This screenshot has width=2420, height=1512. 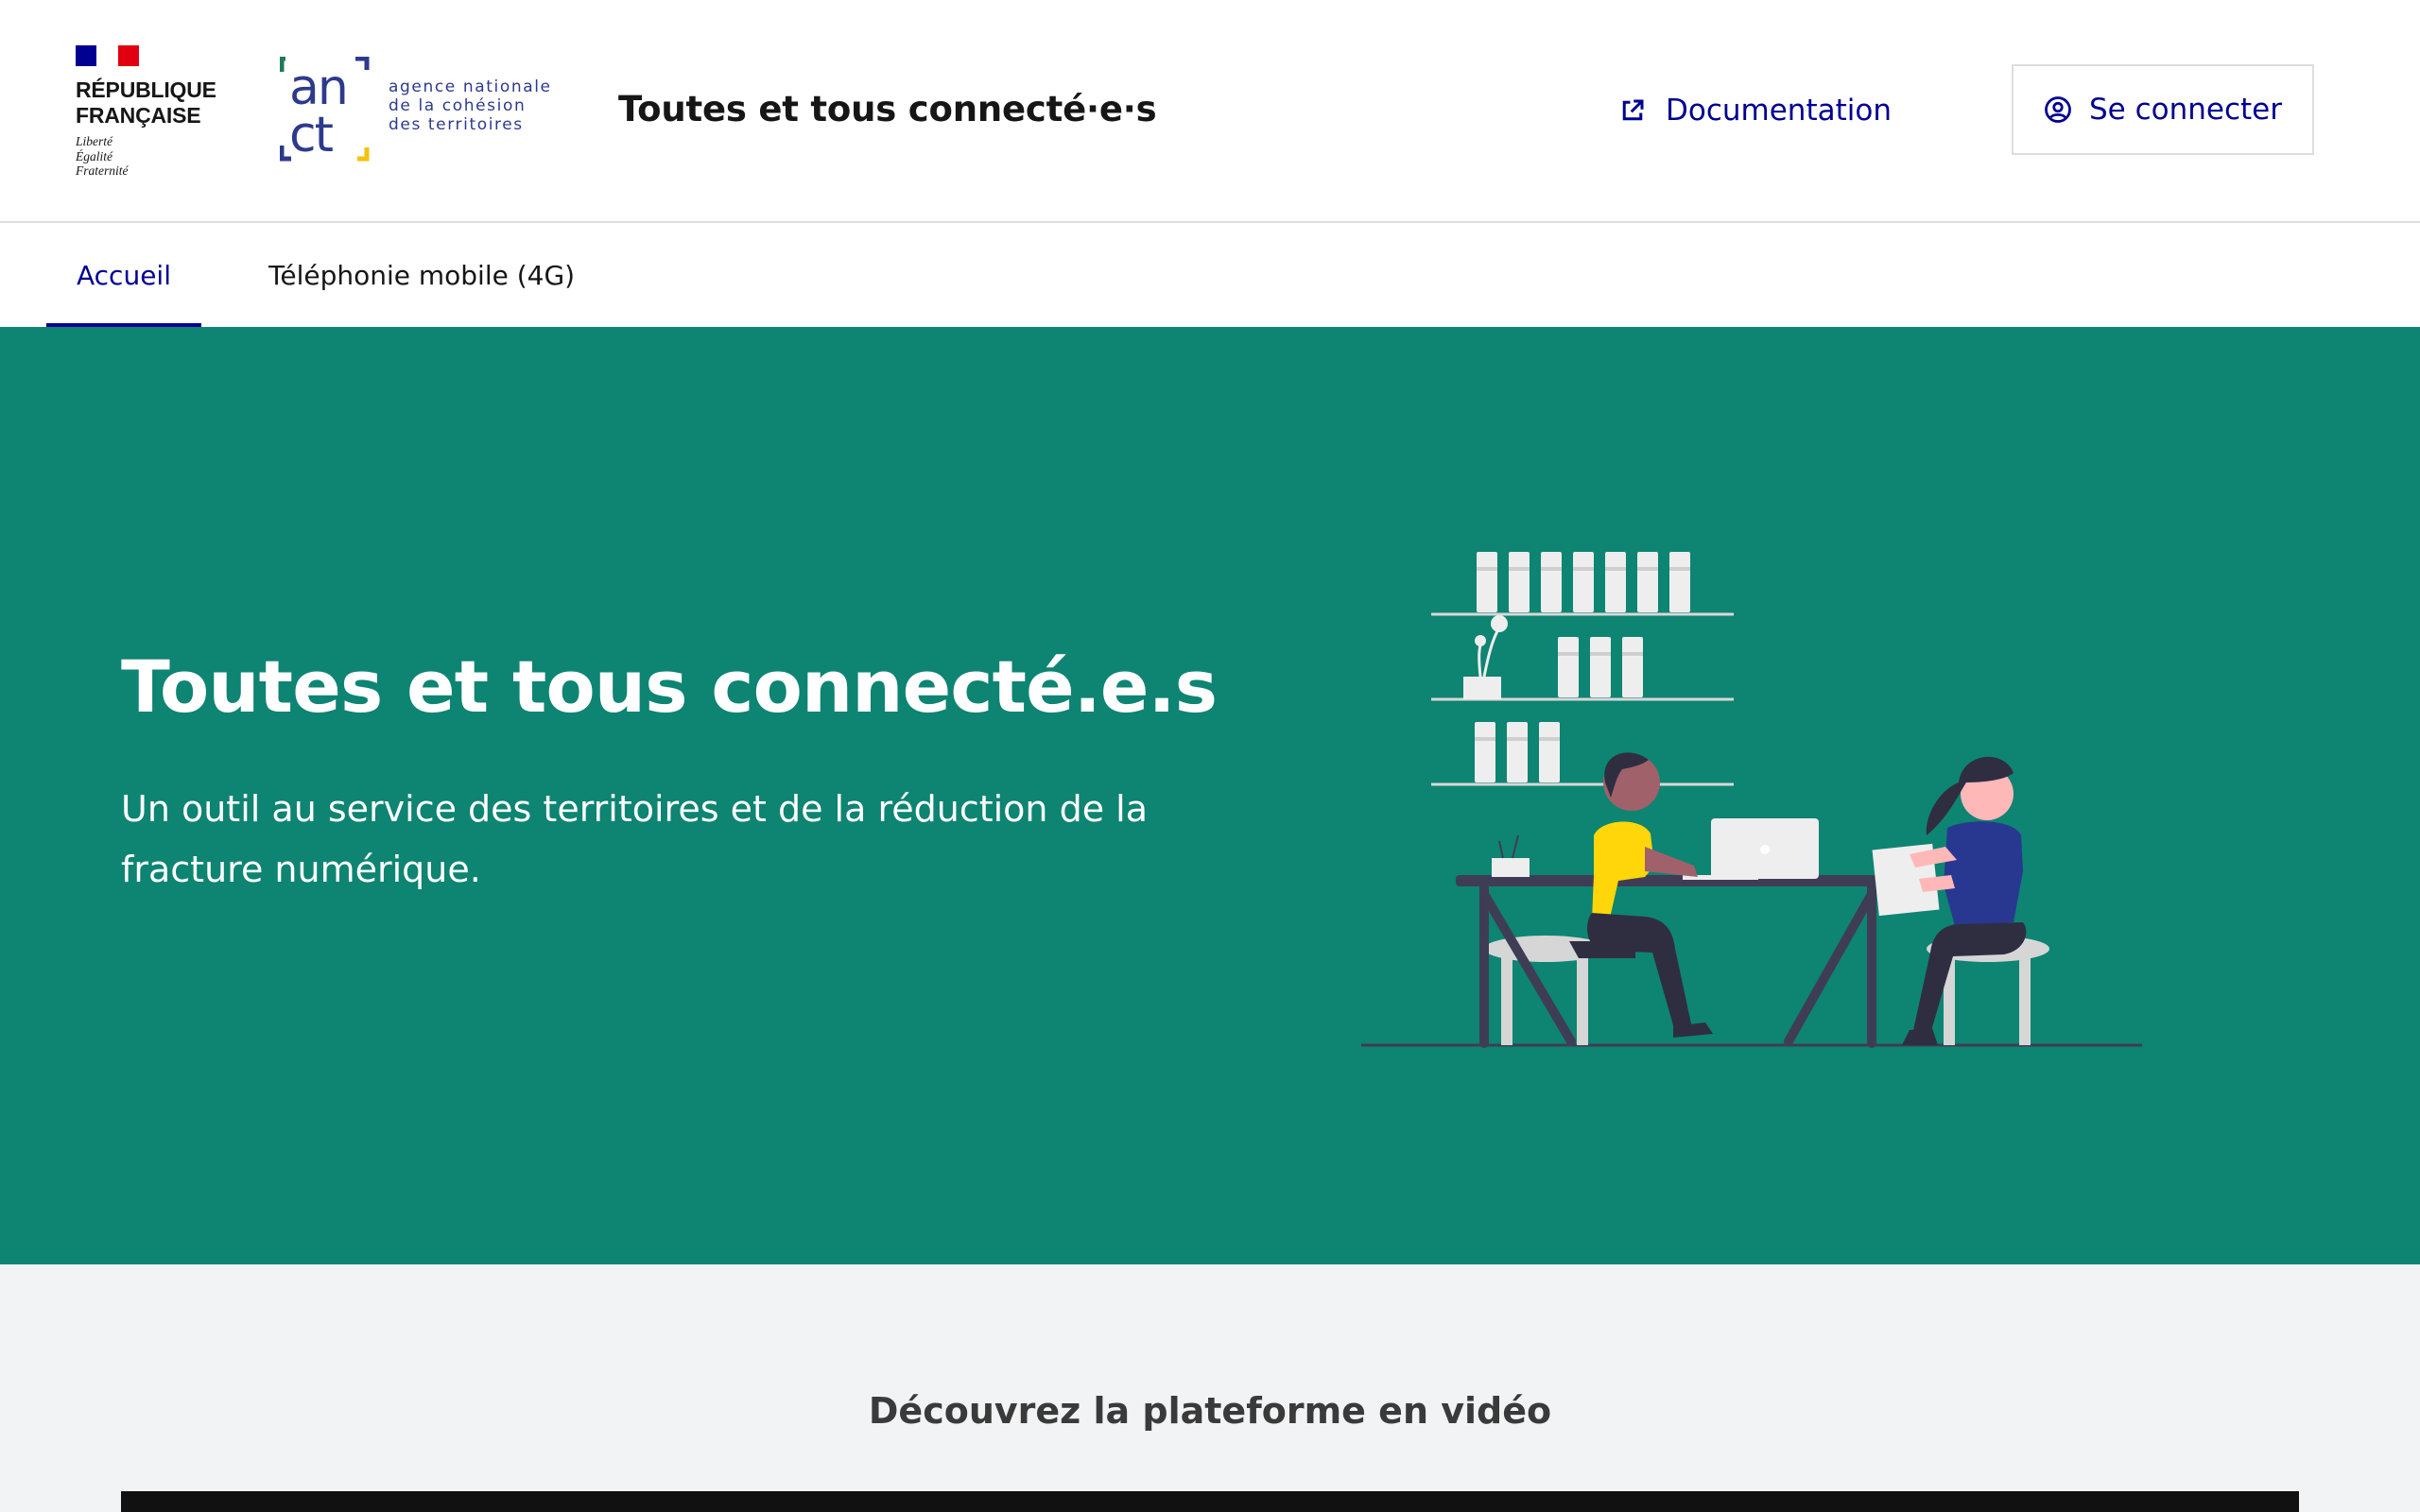 What do you see at coordinates (1779, 111) in the screenshot?
I see `documentation-label: Documentation` at bounding box center [1779, 111].